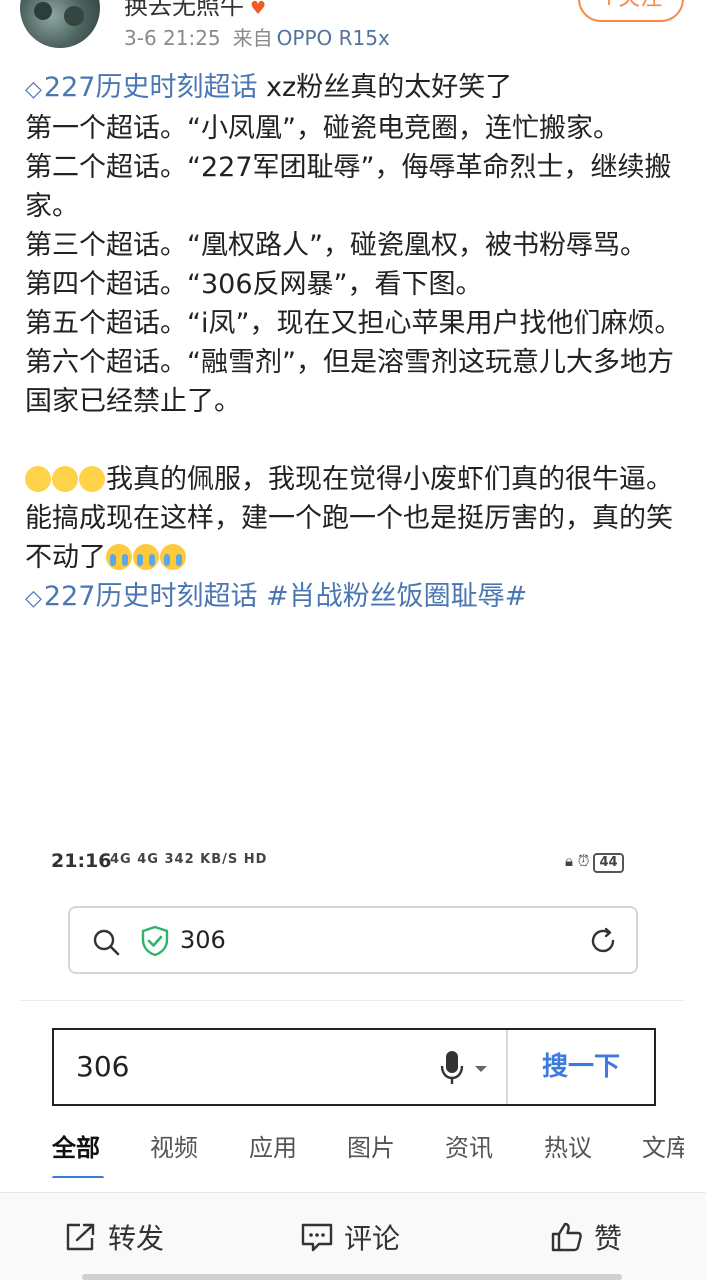  I want to click on post-footer-topics: ◇227历史时刻超话 #肖战粉丝饭圈耻辱#, so click(357, 597).